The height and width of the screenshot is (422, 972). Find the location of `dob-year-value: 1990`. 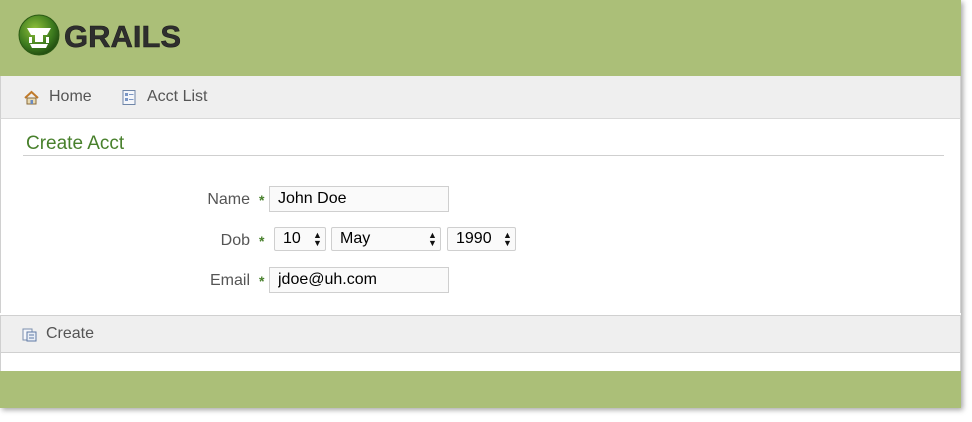

dob-year-value: 1990 is located at coordinates (474, 238).